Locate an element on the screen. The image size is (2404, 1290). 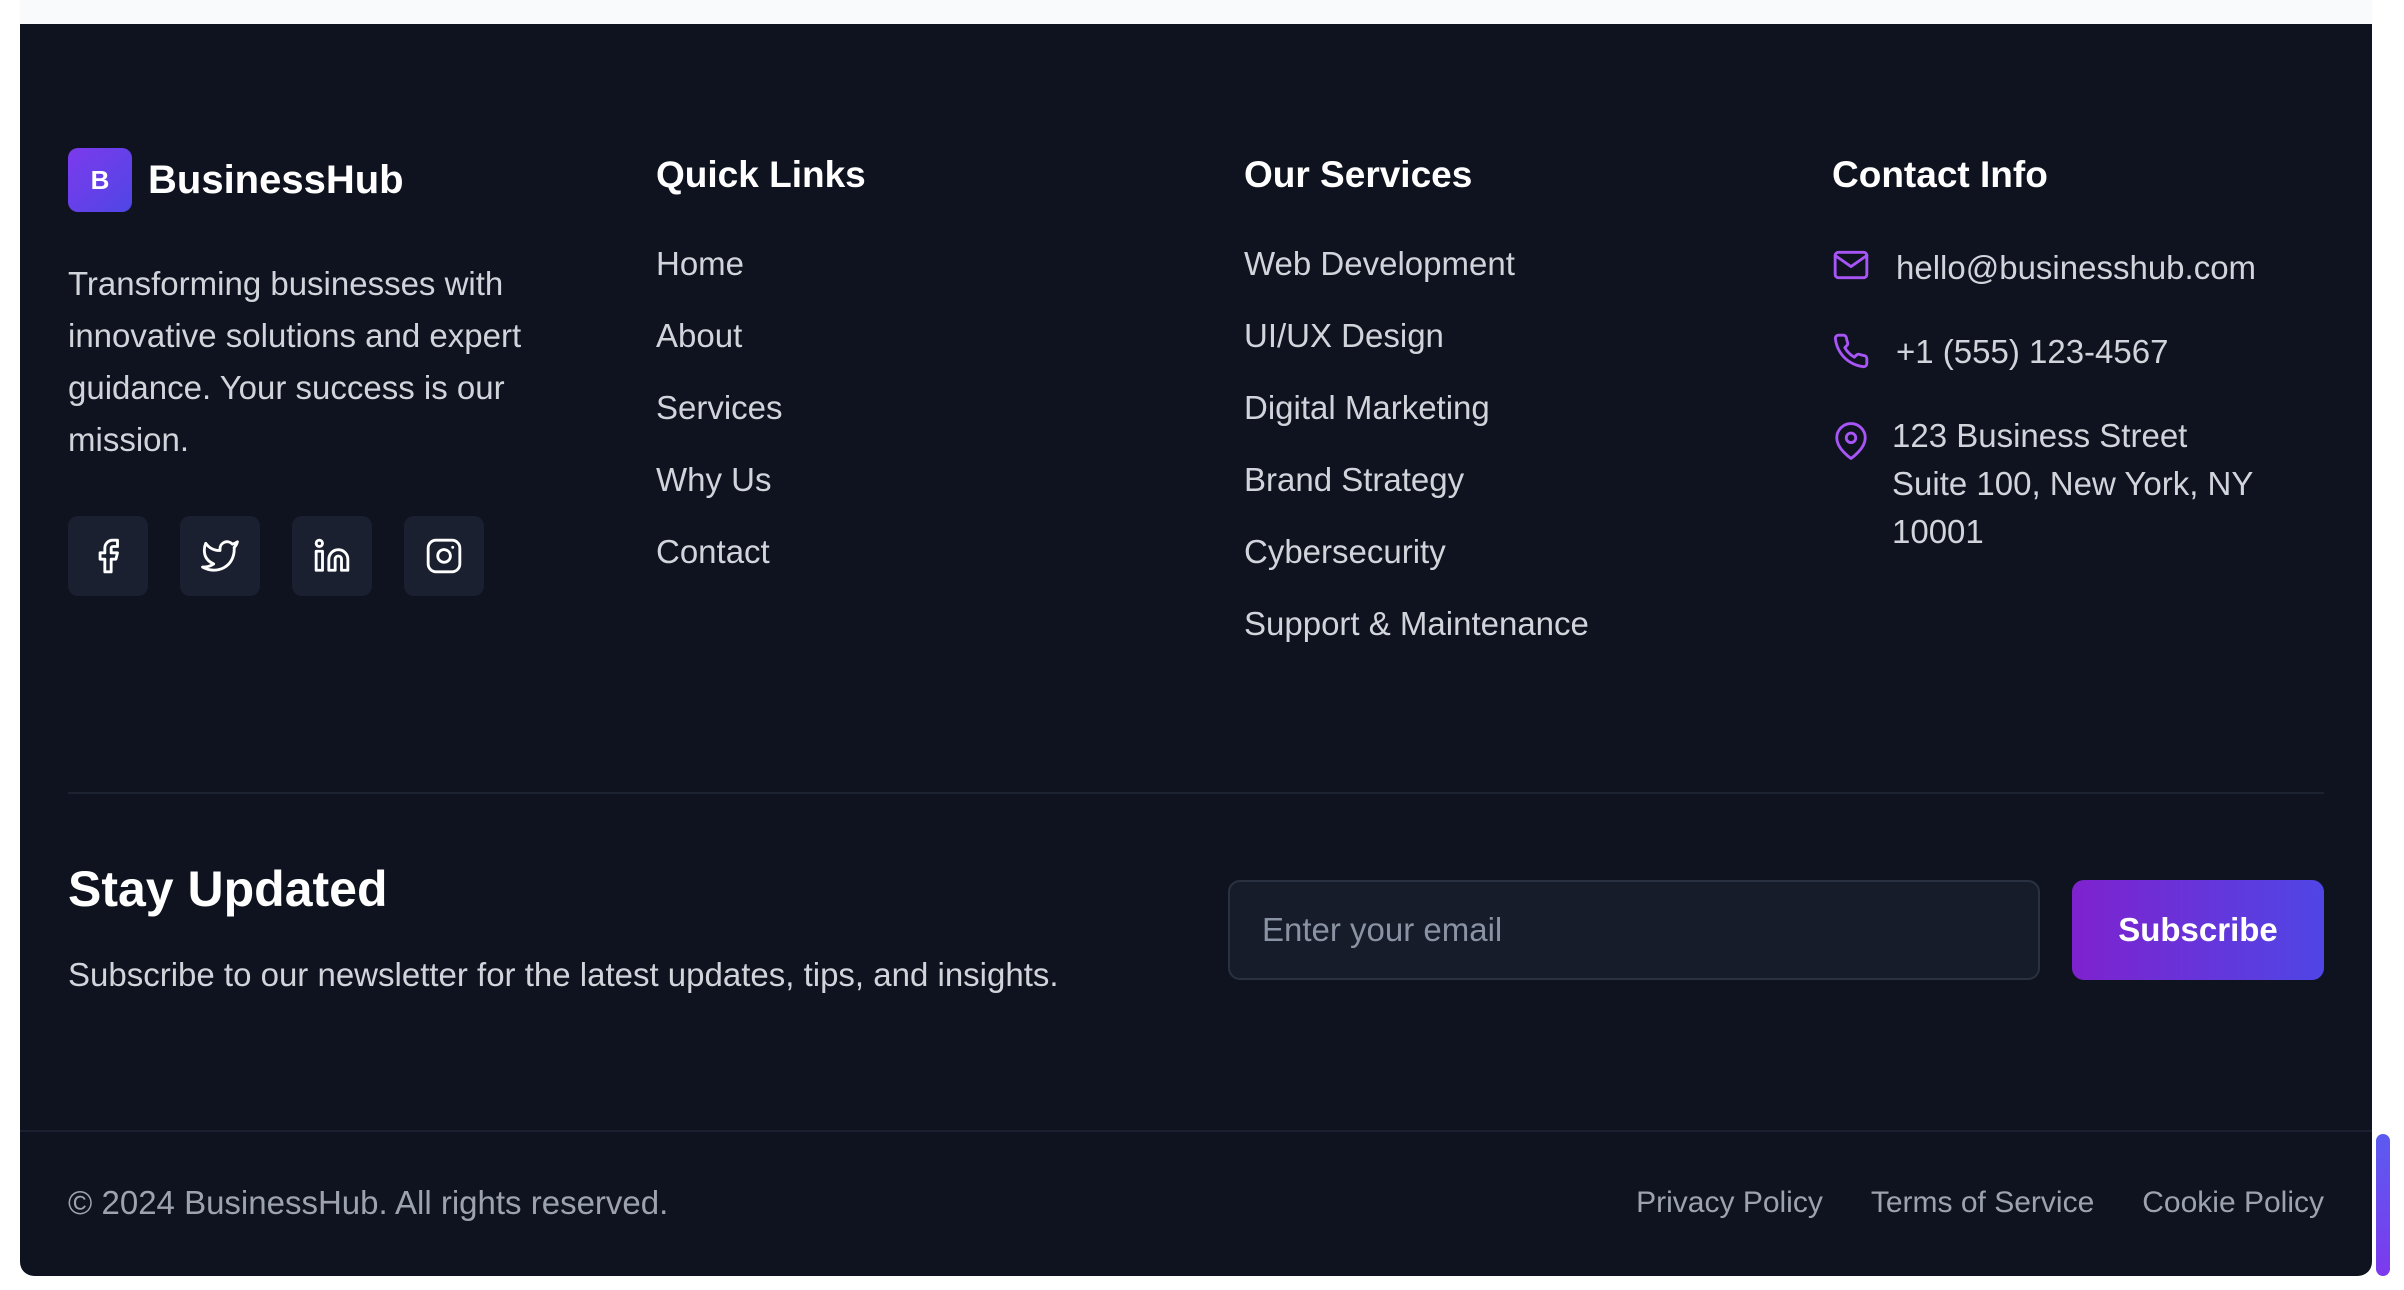
service-link-digital-marketing: Digital Marketing is located at coordinates (1504, 424).